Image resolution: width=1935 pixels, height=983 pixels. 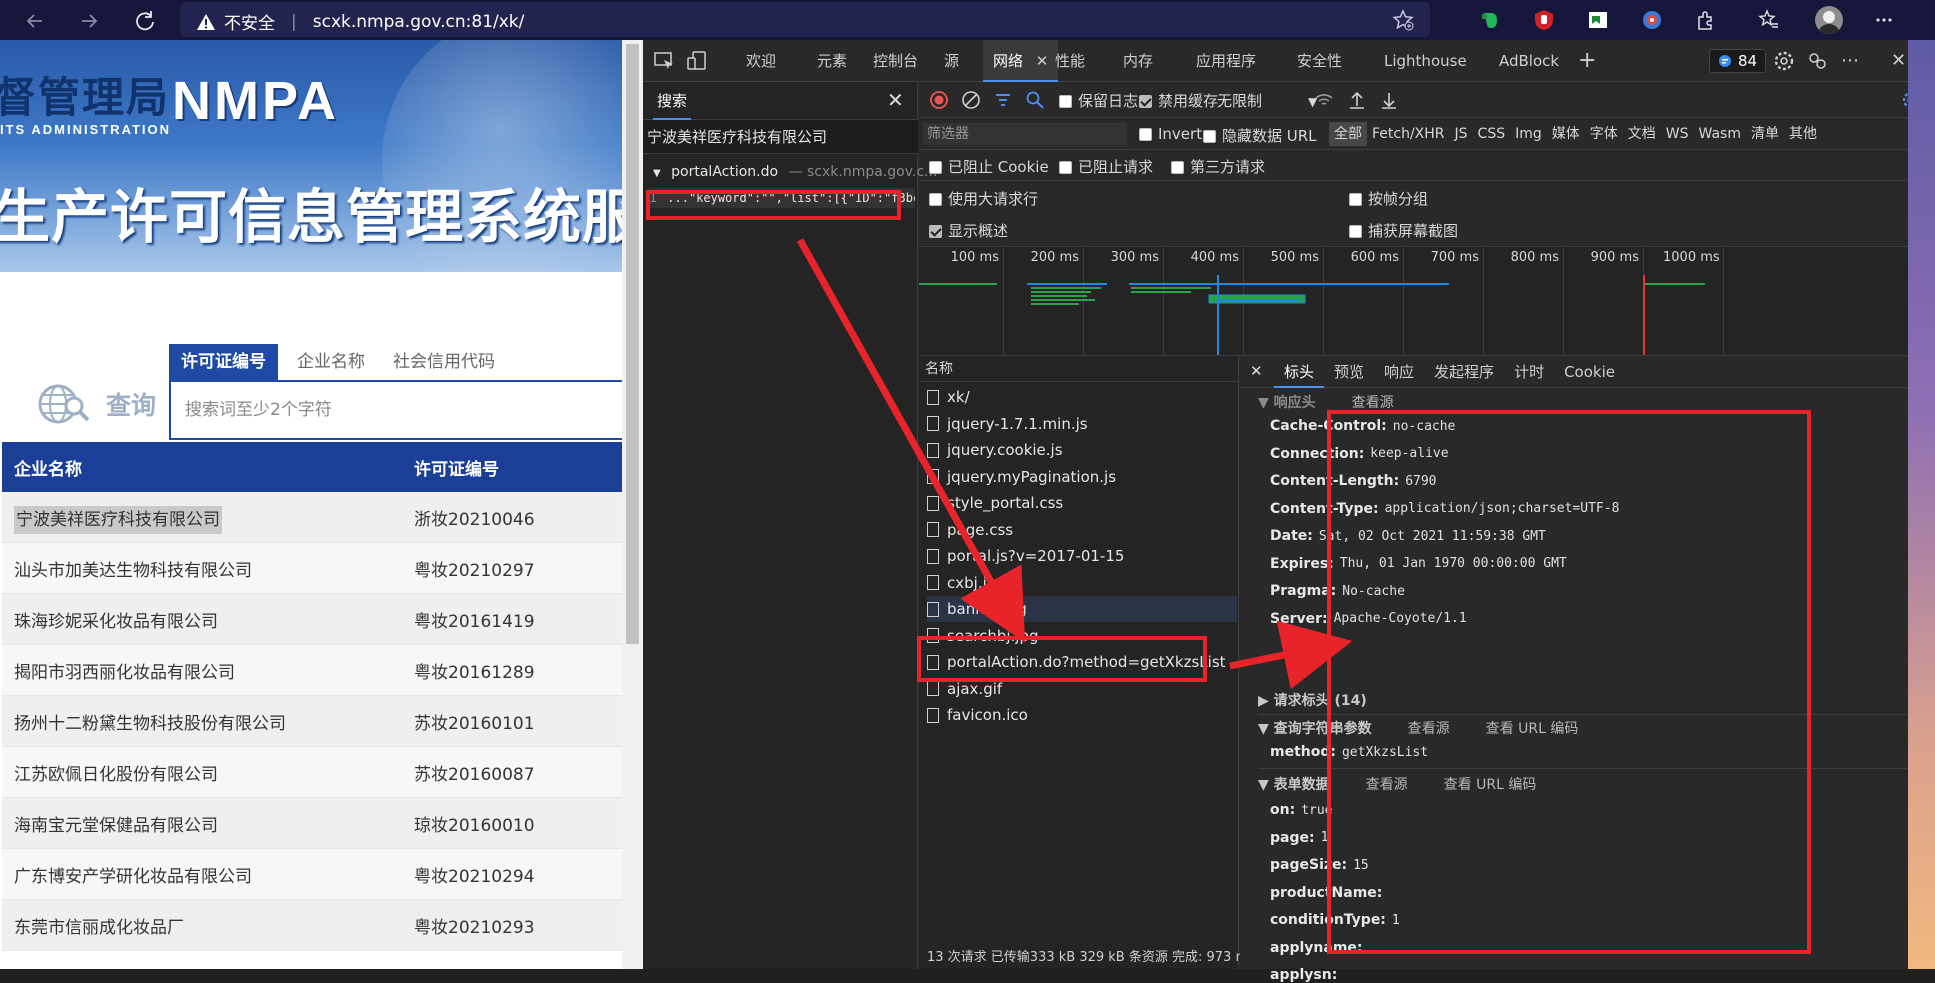 I want to click on tab-credit-code: 社会信用代码, so click(x=444, y=362).